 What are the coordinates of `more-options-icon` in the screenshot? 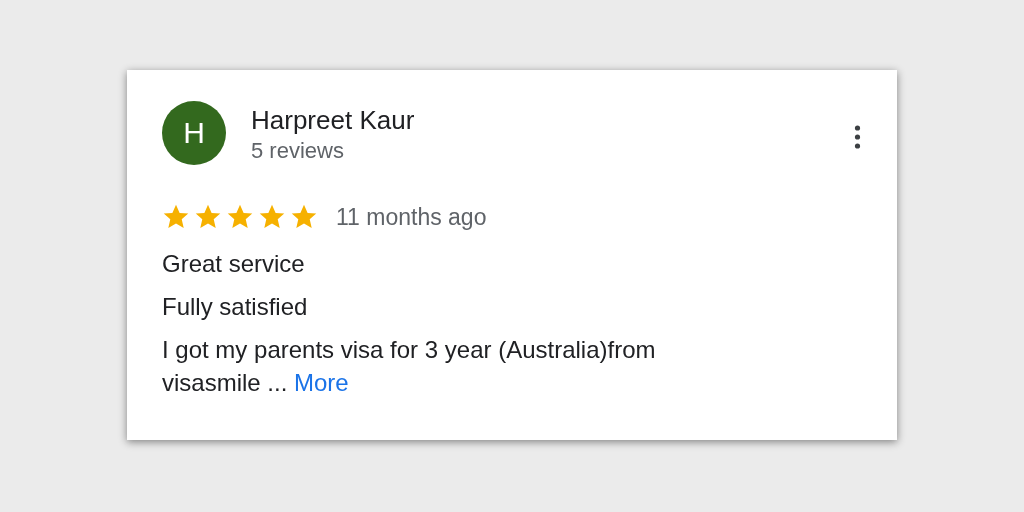 It's located at (857, 137).